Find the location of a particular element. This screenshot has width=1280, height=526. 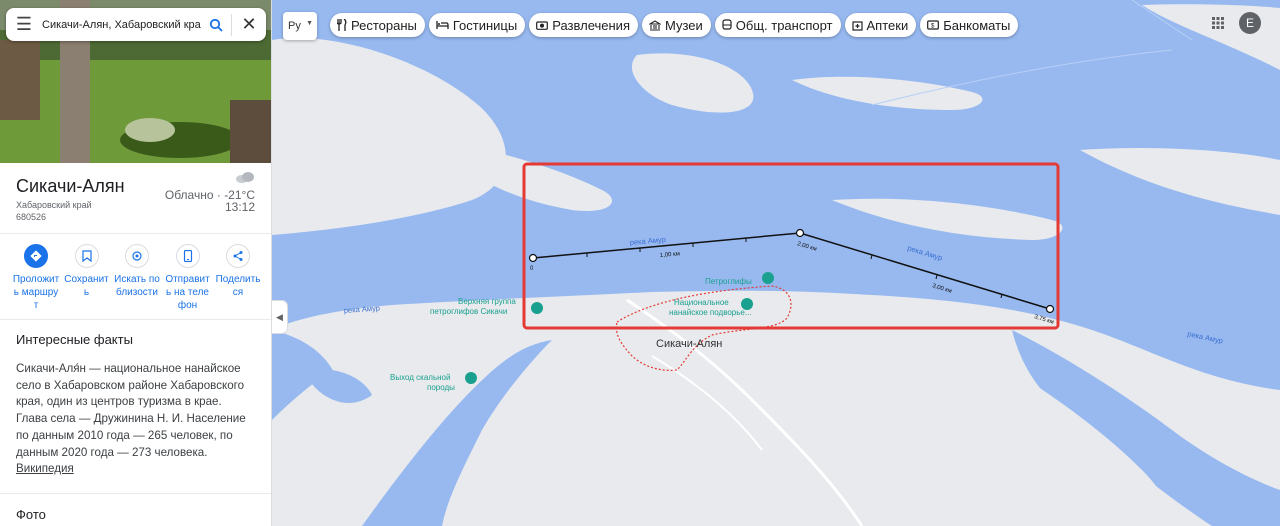

measure-end-point is located at coordinates (1050, 309).